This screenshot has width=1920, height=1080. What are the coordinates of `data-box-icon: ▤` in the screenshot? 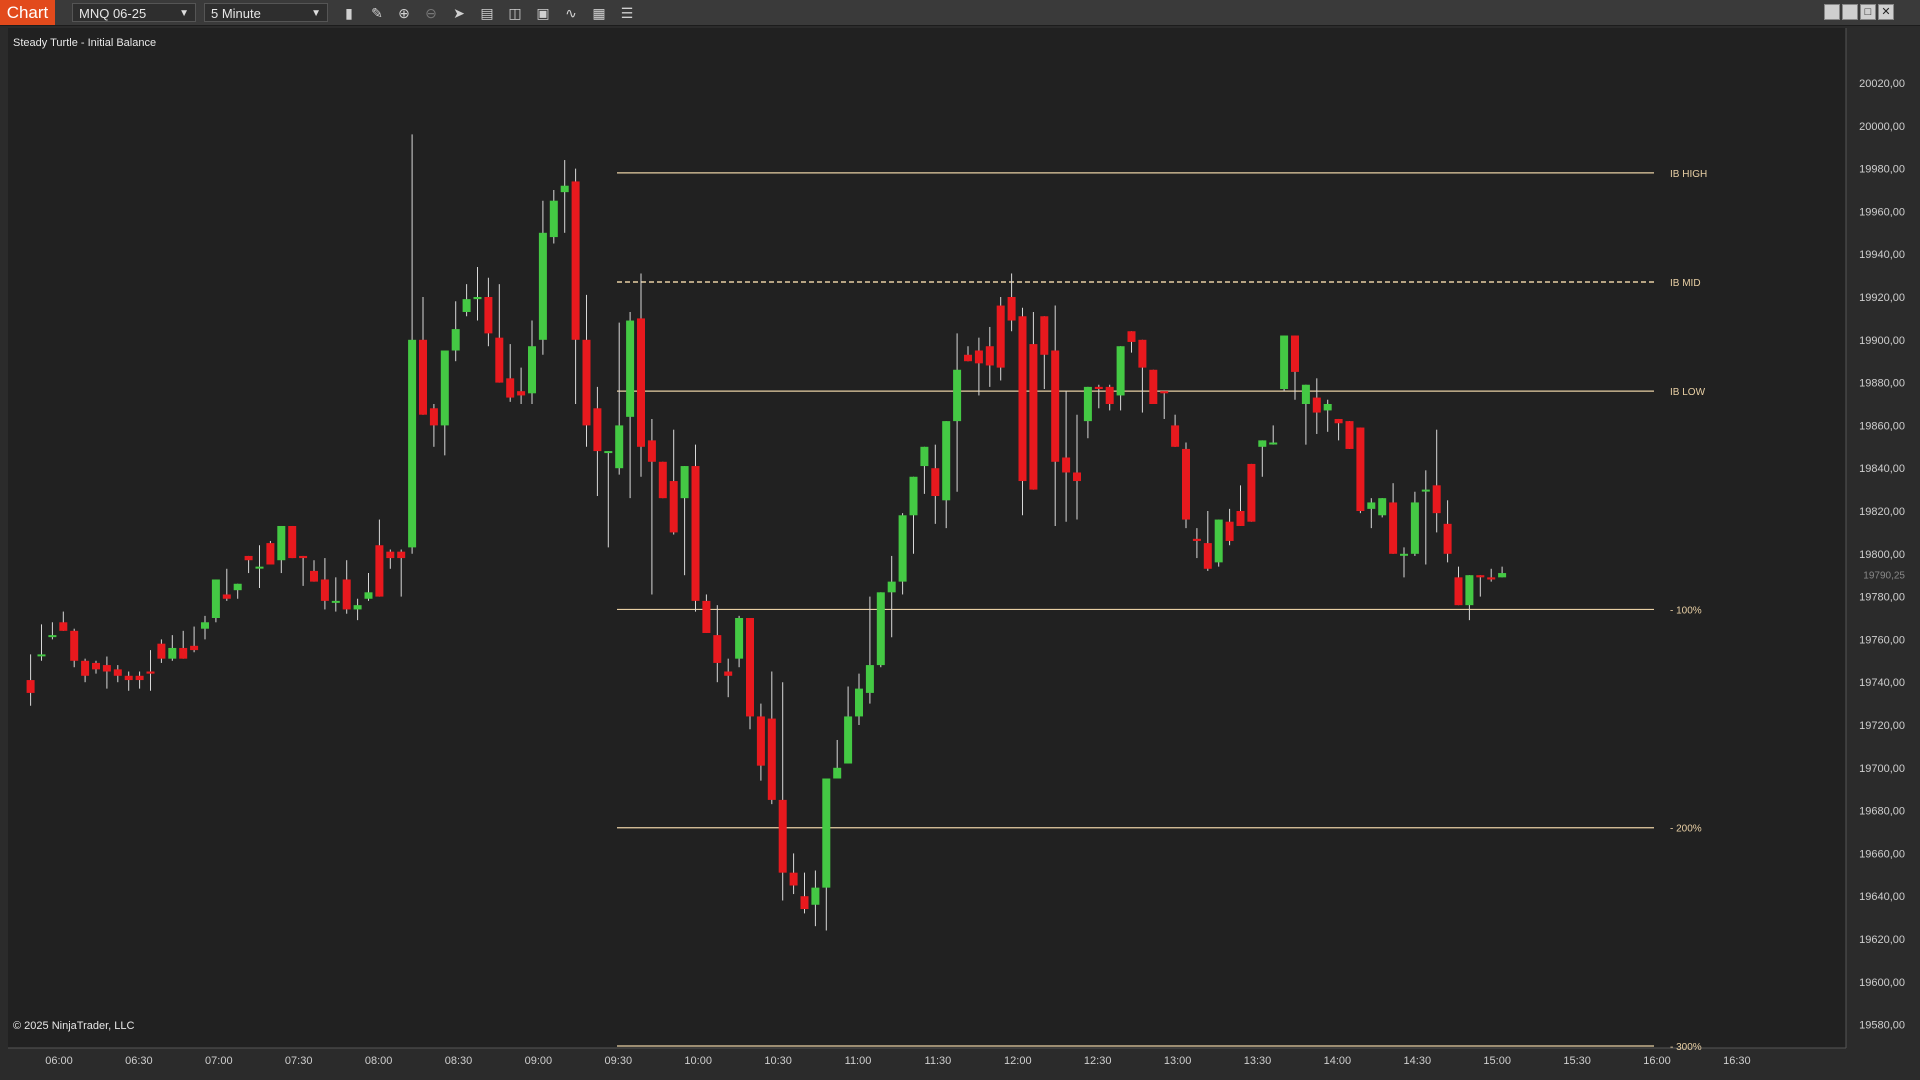 It's located at (487, 13).